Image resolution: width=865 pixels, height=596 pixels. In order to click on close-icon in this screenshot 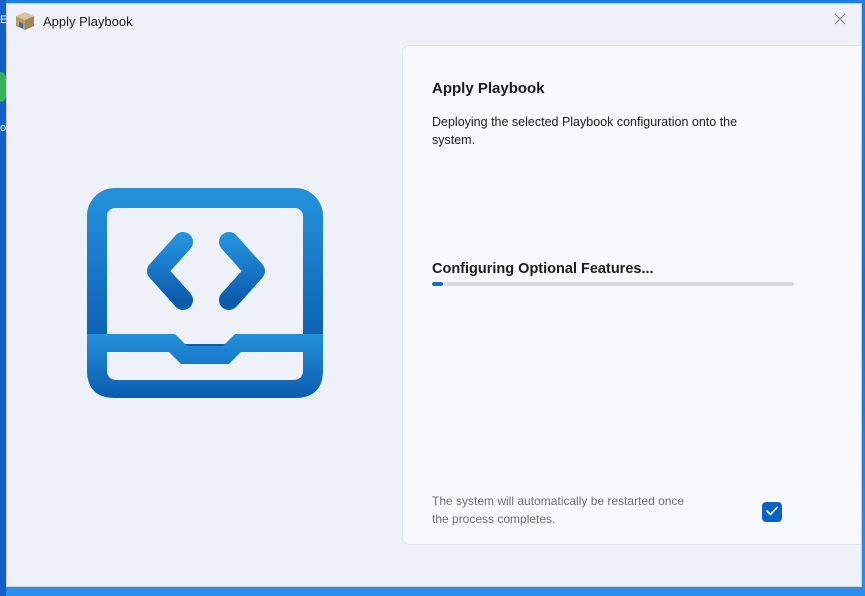, I will do `click(840, 21)`.